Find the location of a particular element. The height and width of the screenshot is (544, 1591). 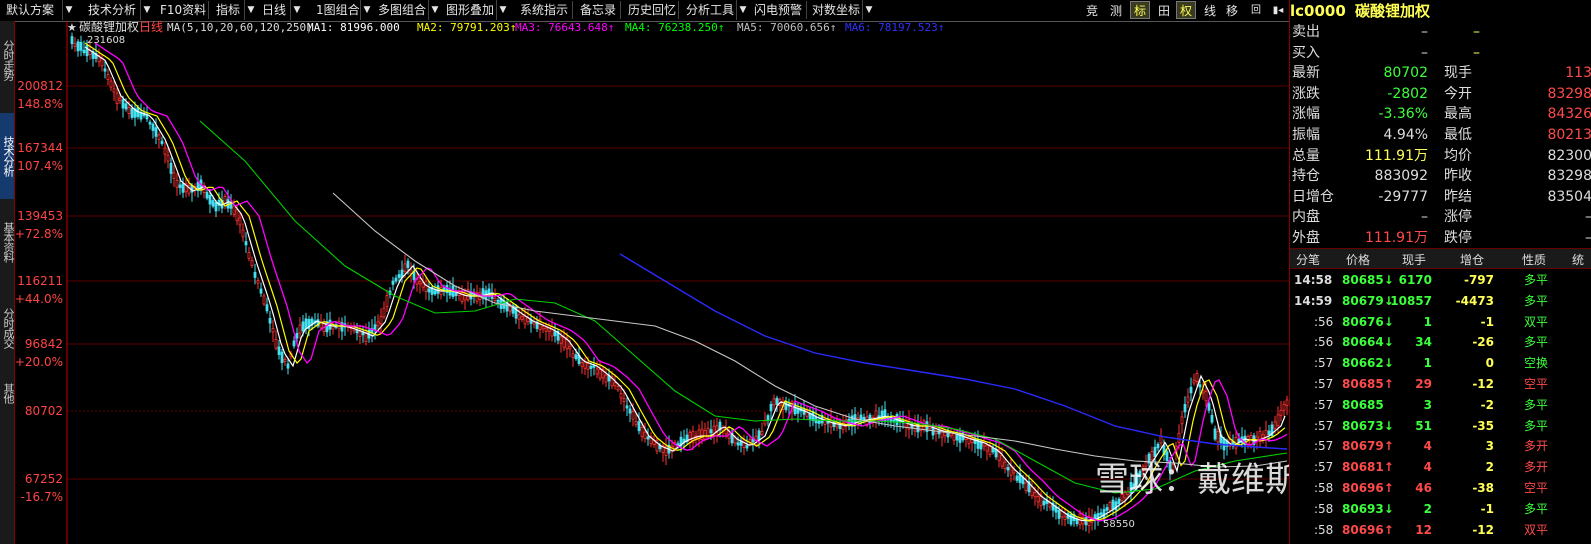

tick-row: :57 80685 3 -2 多平 is located at coordinates (1440, 405).